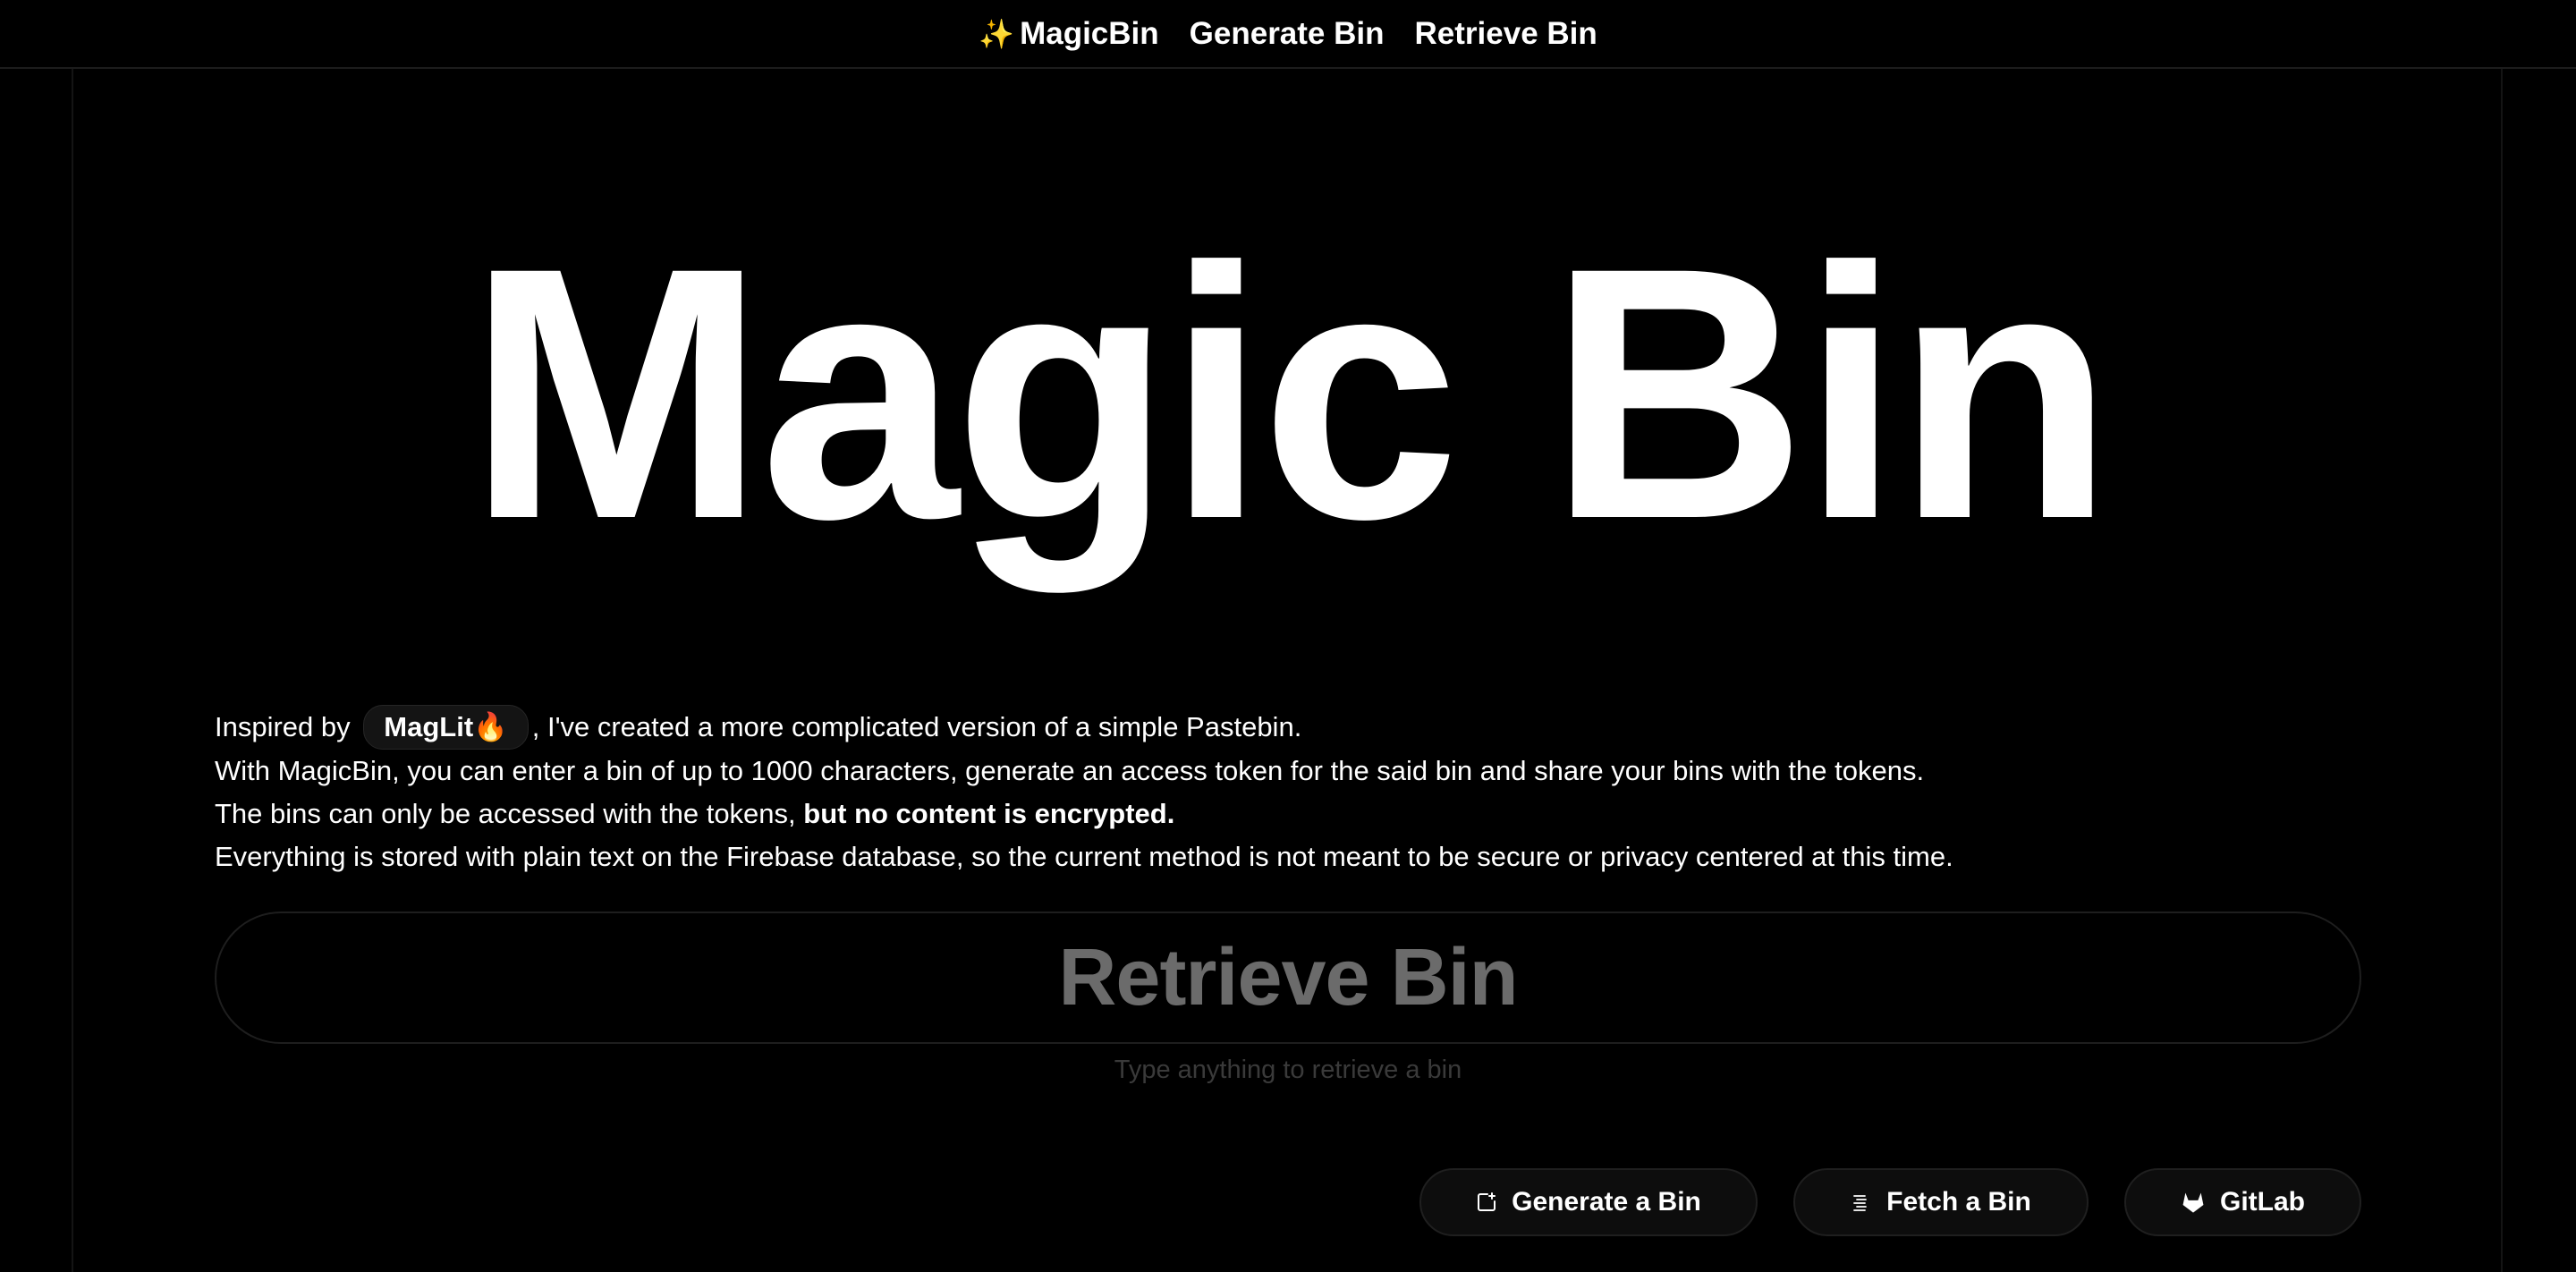 The width and height of the screenshot is (2576, 1272). Describe the element at coordinates (997, 33) in the screenshot. I see `sparkles-icon: ✨` at that location.